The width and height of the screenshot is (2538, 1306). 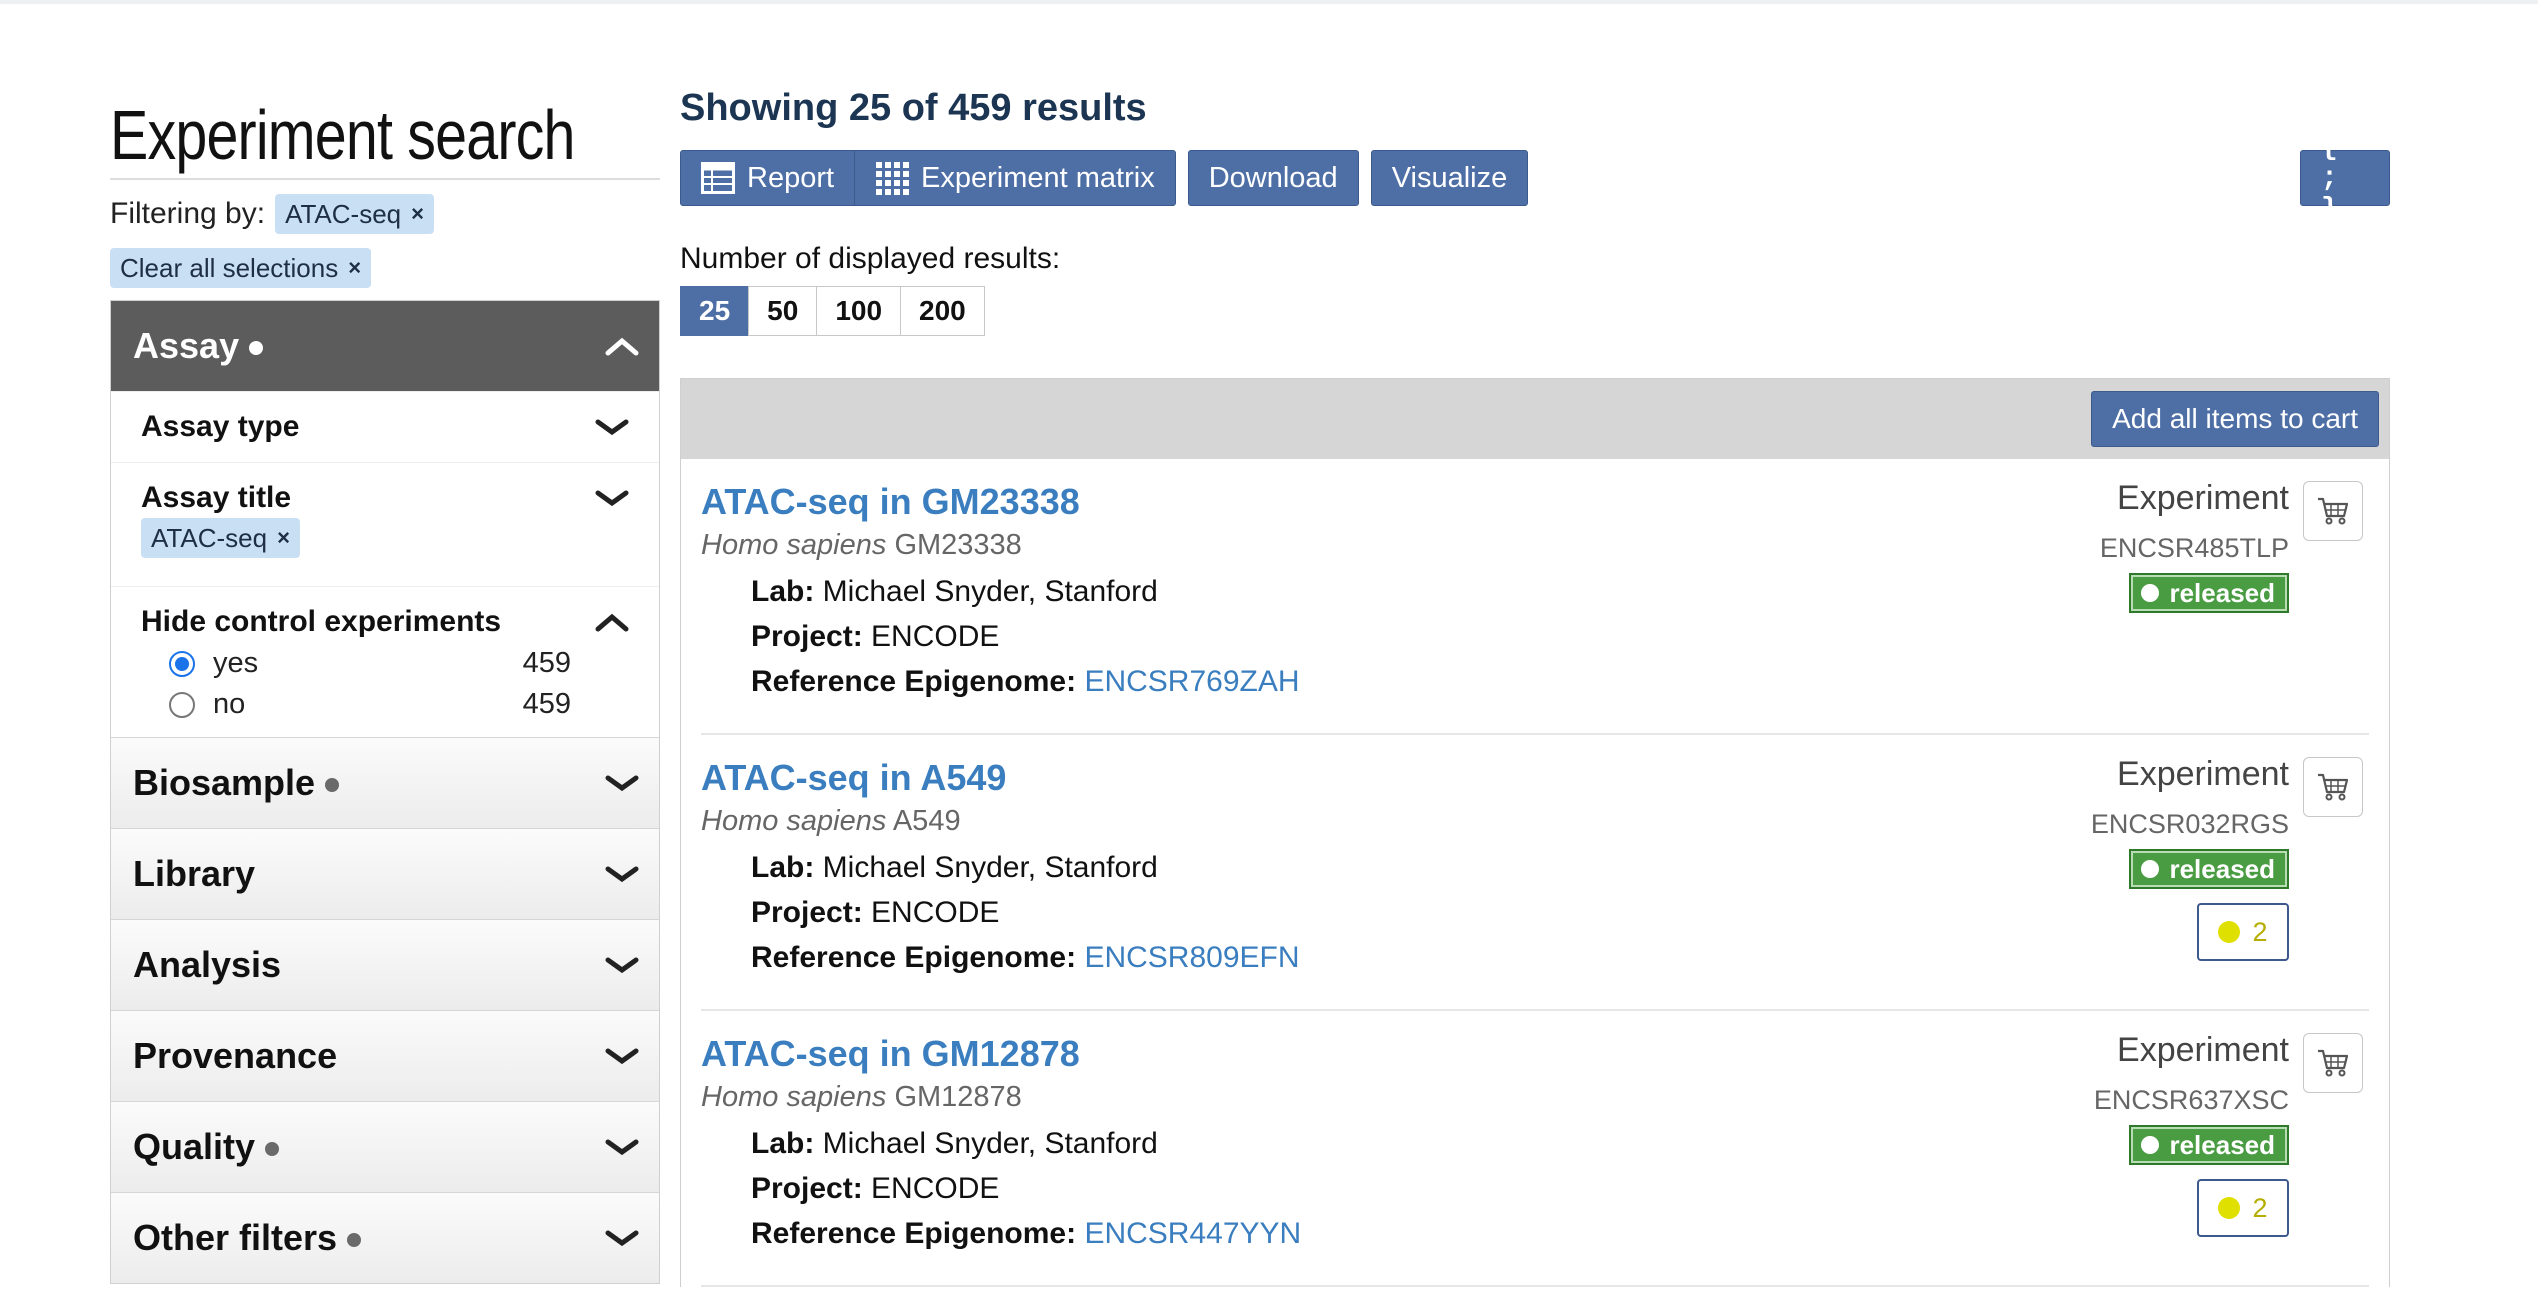 I want to click on facet-group-assay: Assay, so click(x=385, y=346).